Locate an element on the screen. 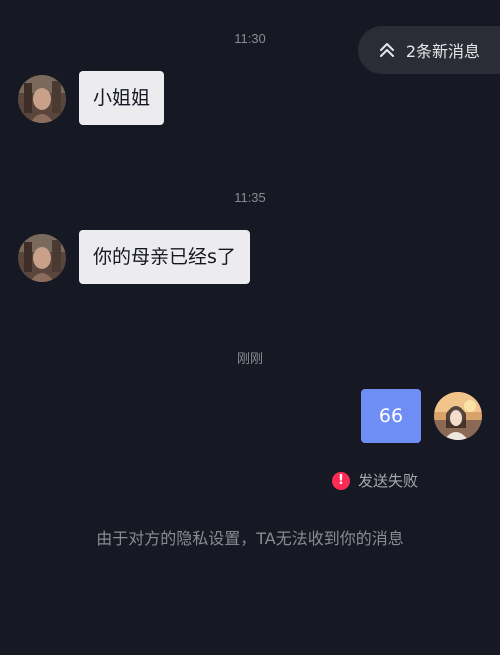 The height and width of the screenshot is (655, 500). send-failed-label: 发送失败 is located at coordinates (388, 481).